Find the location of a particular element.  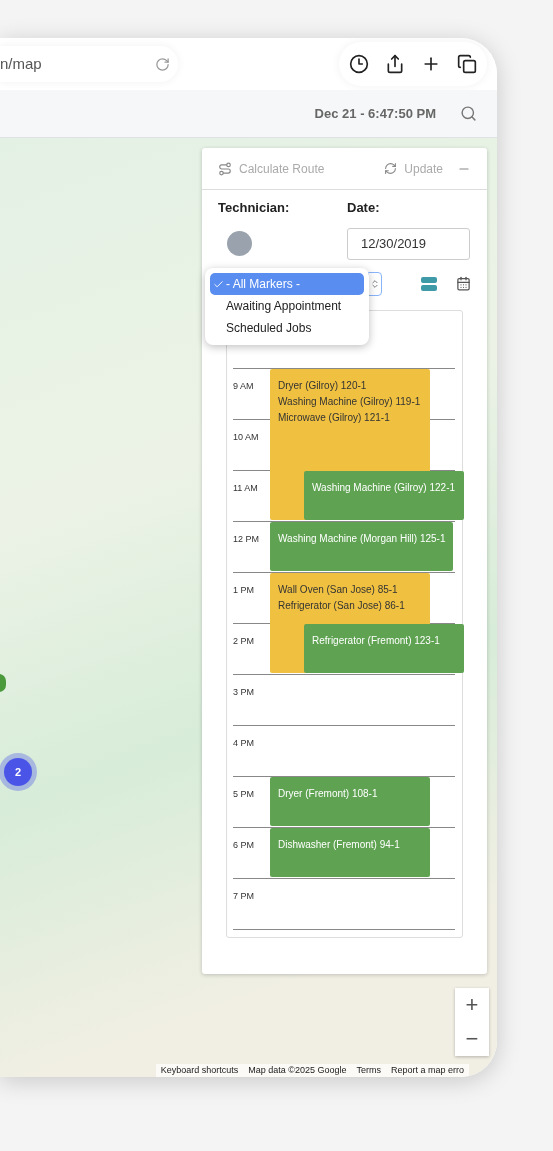

calendar-icon is located at coordinates (463, 283).